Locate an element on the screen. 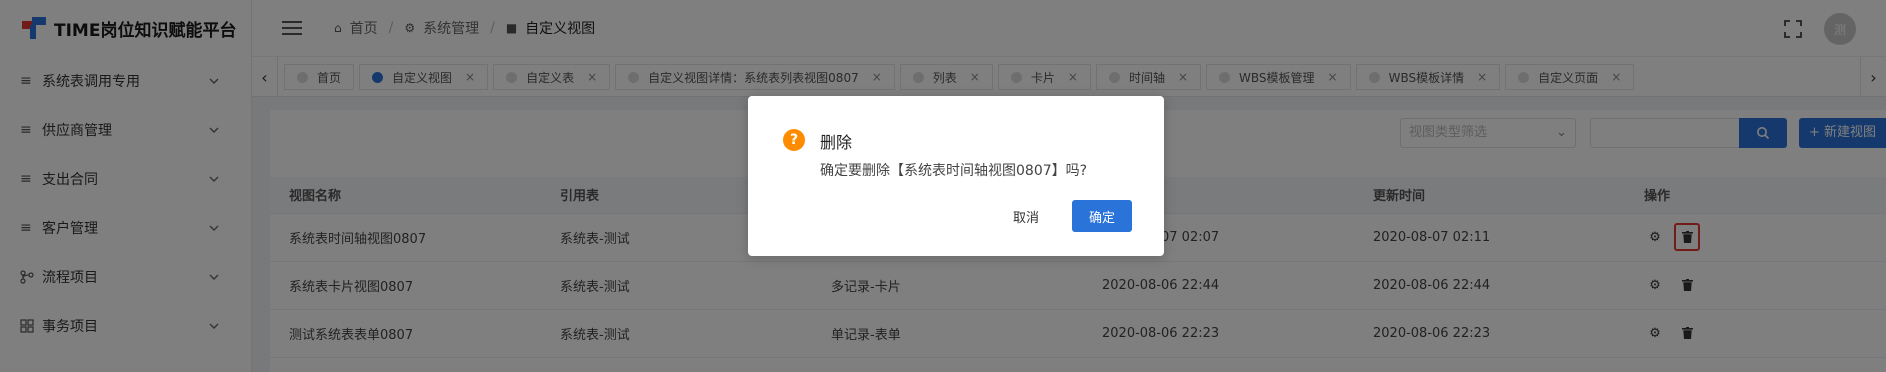 Image resolution: width=1886 pixels, height=372 pixels. dialog-title: 删除 is located at coordinates (836, 142).